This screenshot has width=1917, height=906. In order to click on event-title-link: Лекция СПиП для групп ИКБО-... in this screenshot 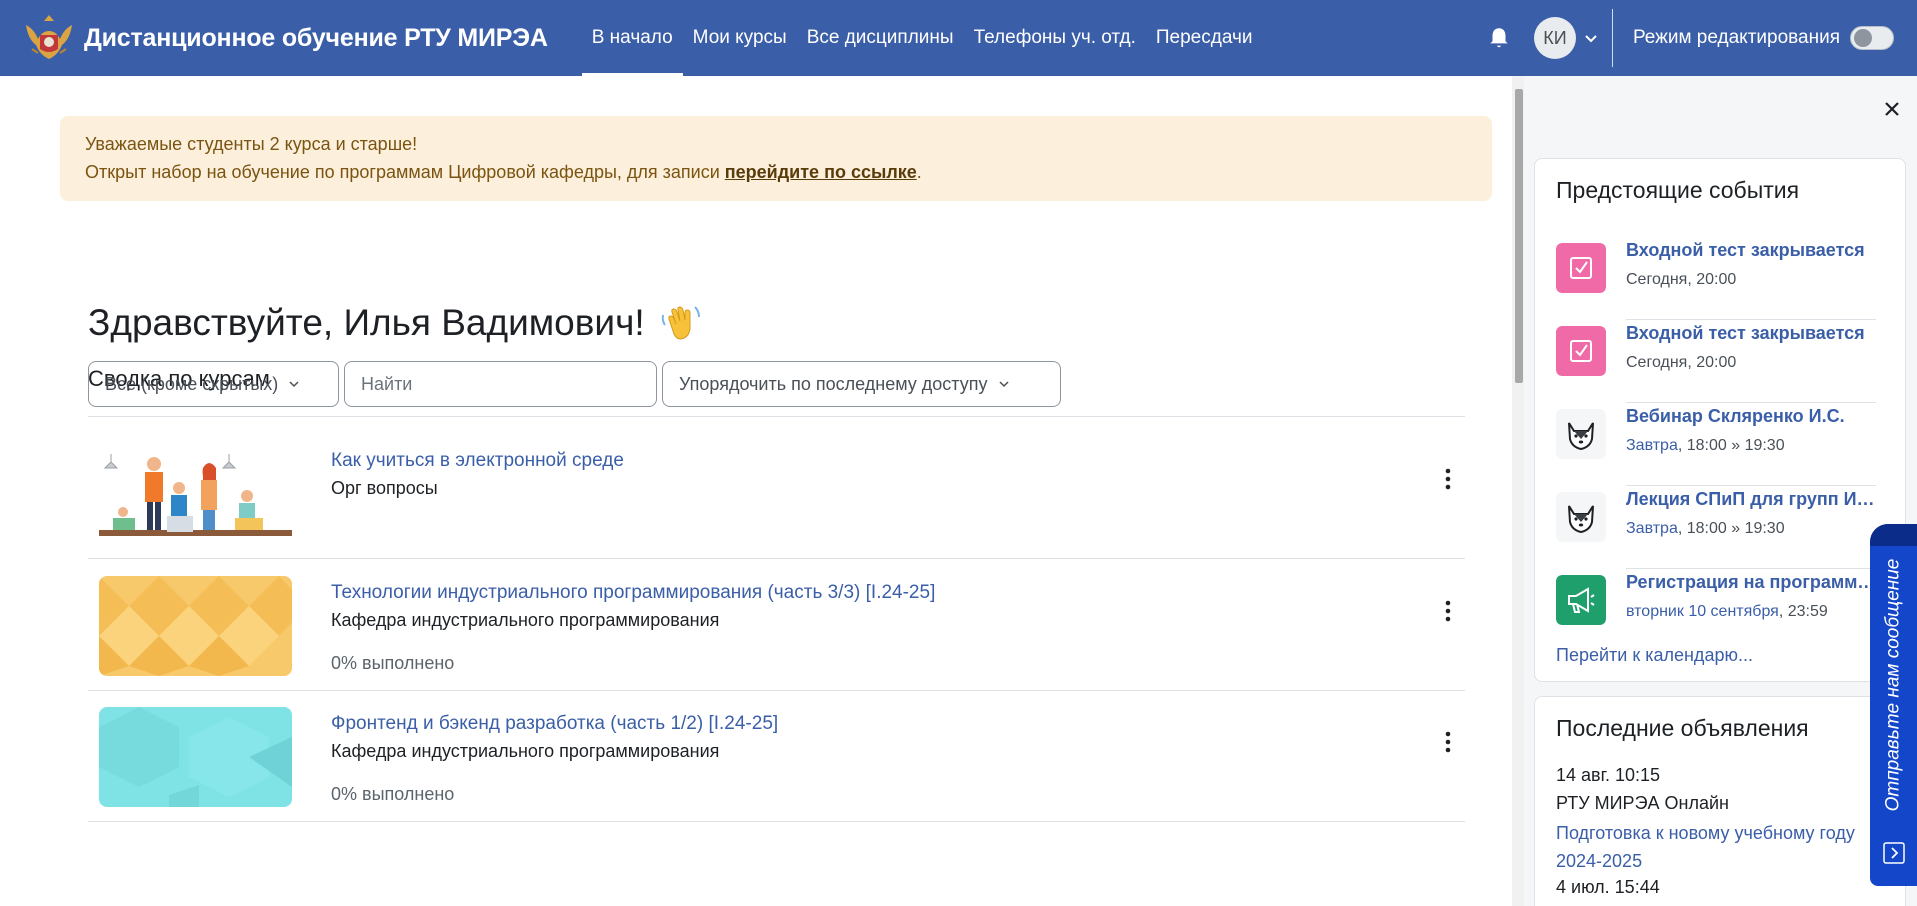, I will do `click(1751, 499)`.